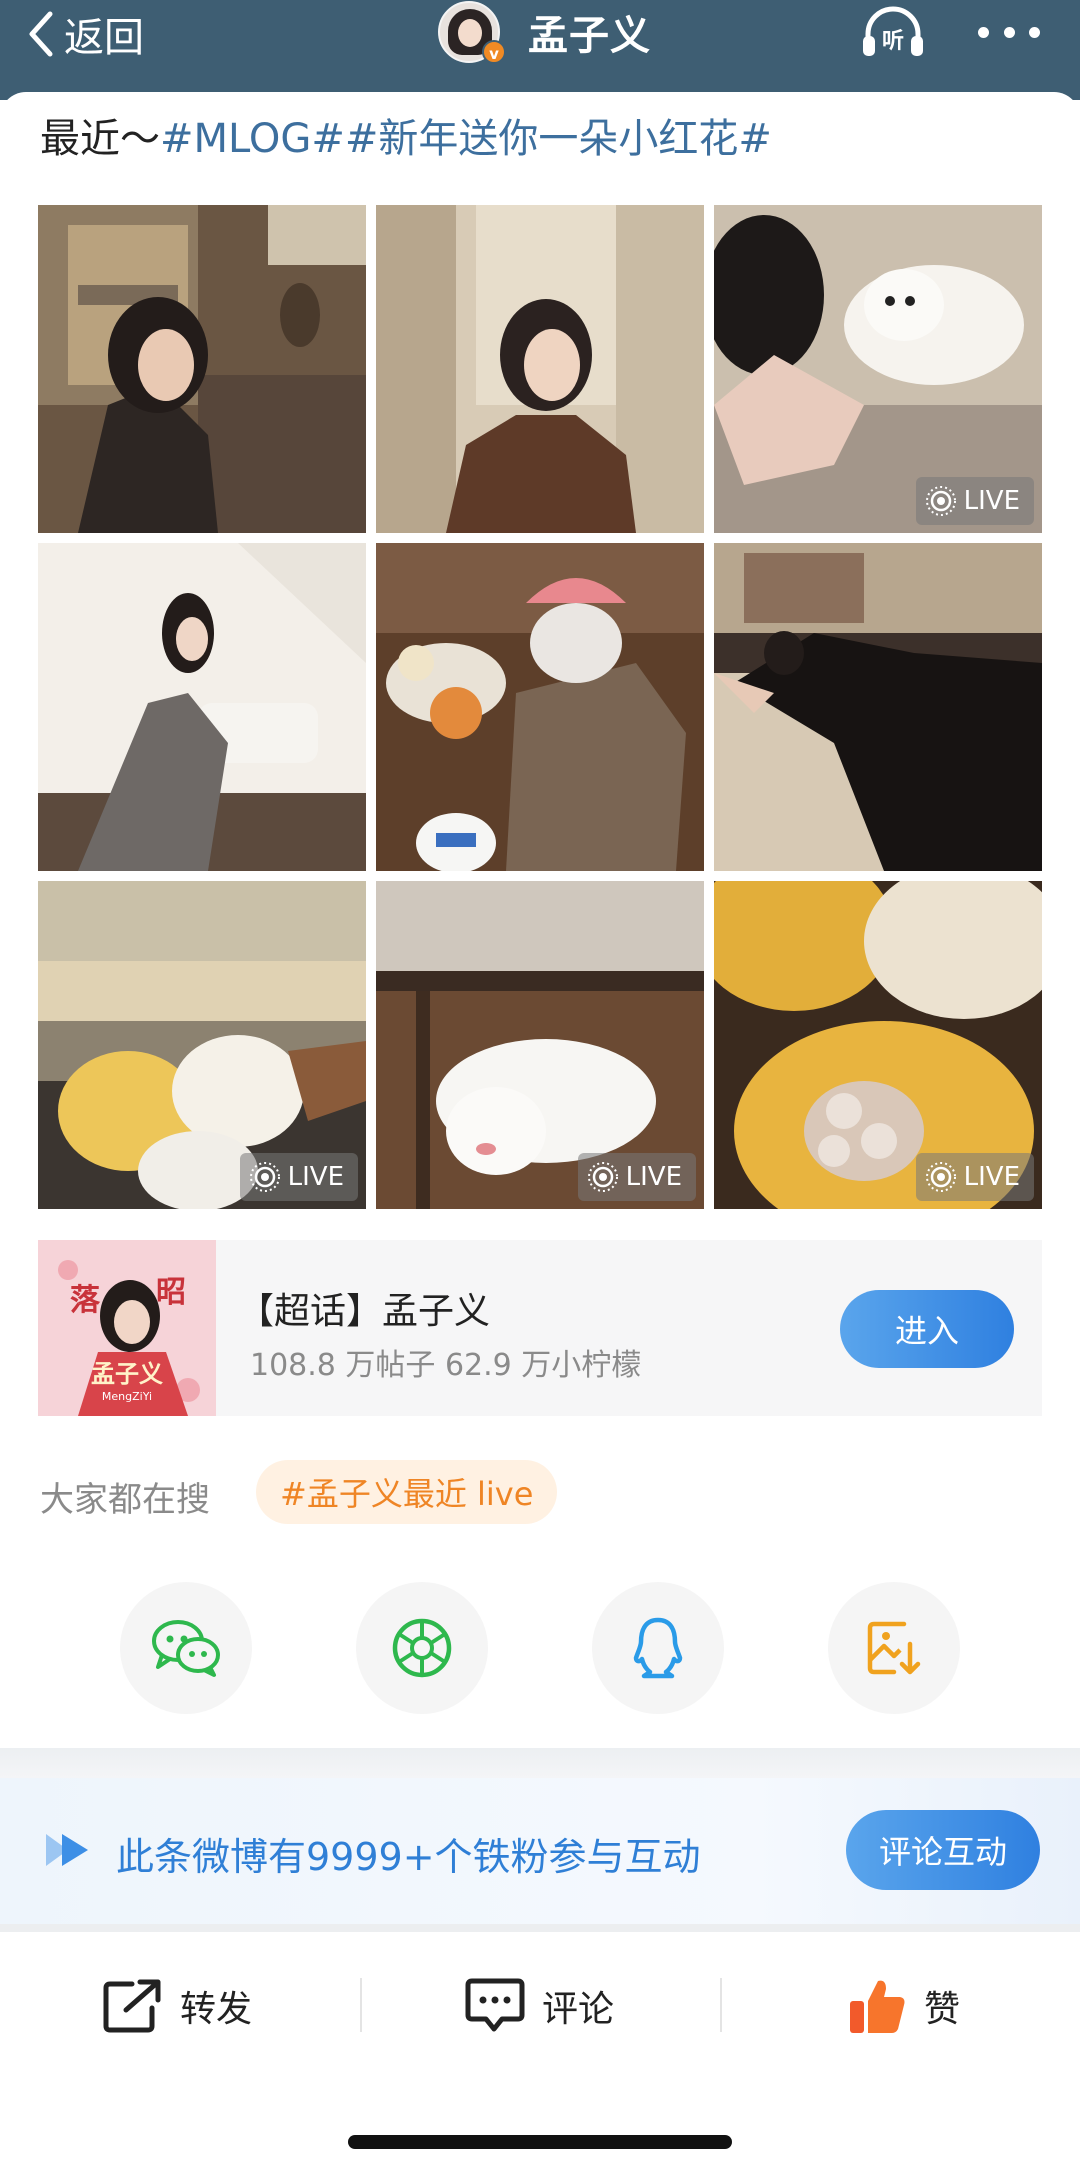  What do you see at coordinates (364, 1308) in the screenshot?
I see `supertopic-title: 【超话】孟子义` at bounding box center [364, 1308].